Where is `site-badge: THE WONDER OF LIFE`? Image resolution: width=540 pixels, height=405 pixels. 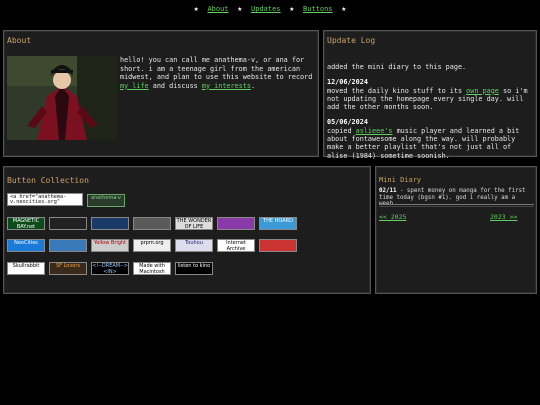
site-badge: THE WONDER OF LIFE is located at coordinates (194, 223).